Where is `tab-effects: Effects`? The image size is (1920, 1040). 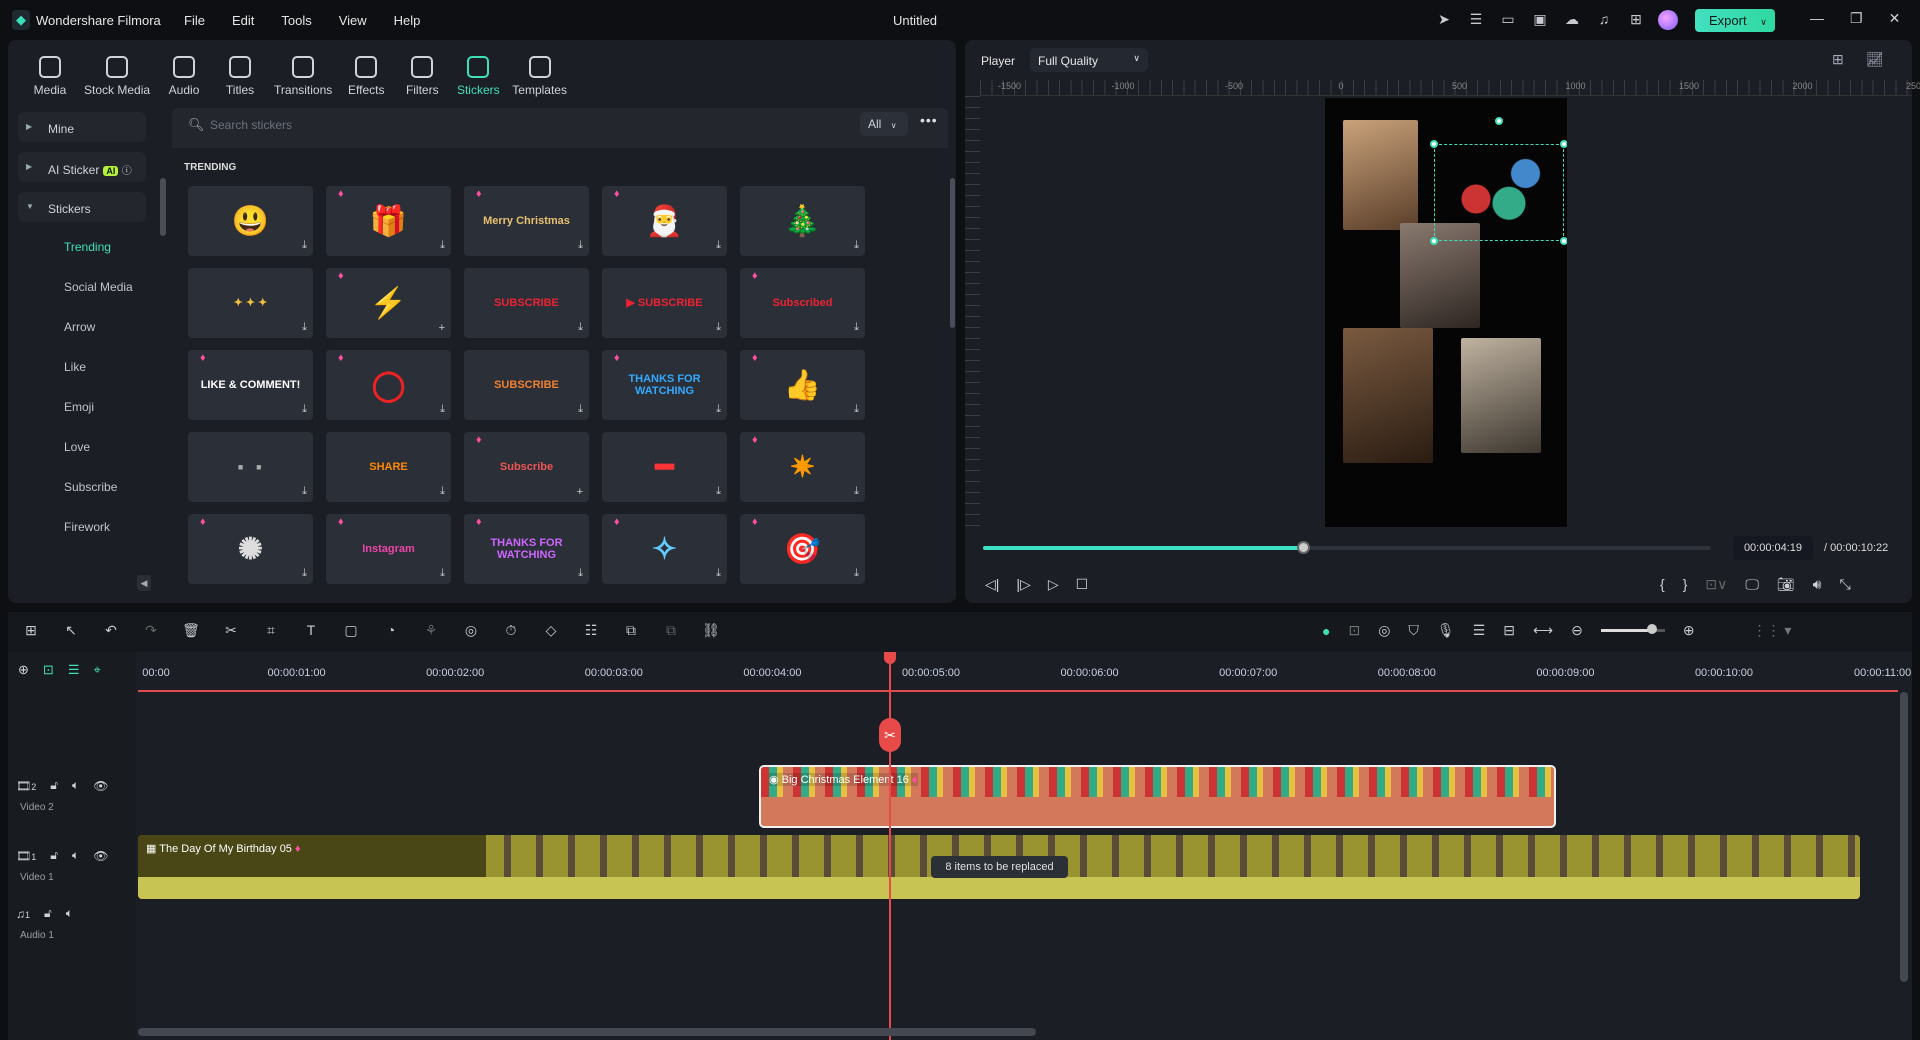
tab-effects: Effects is located at coordinates (366, 76).